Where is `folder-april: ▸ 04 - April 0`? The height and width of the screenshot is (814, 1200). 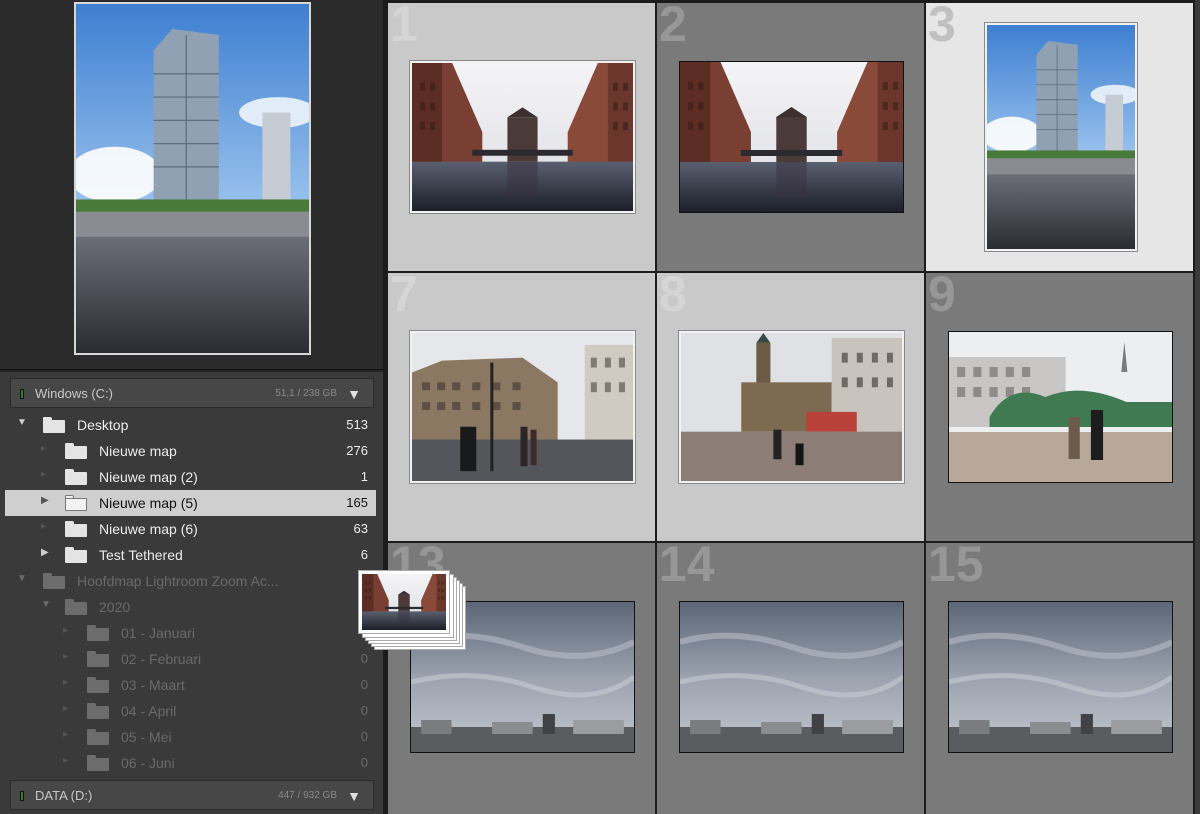 folder-april: ▸ 04 - April 0 is located at coordinates (190, 711).